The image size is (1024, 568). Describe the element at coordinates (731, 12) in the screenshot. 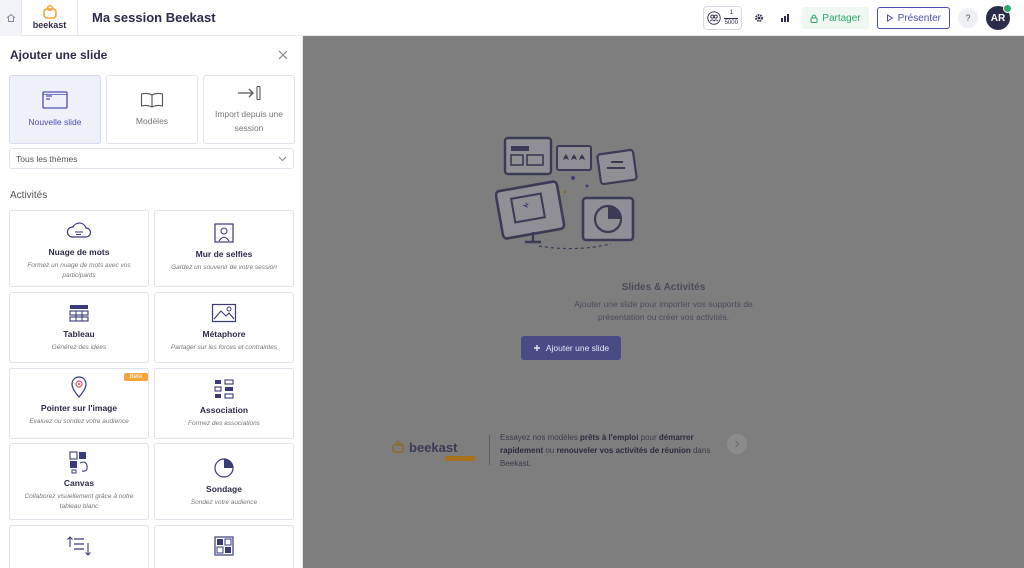

I see `participants-current: 1` at that location.